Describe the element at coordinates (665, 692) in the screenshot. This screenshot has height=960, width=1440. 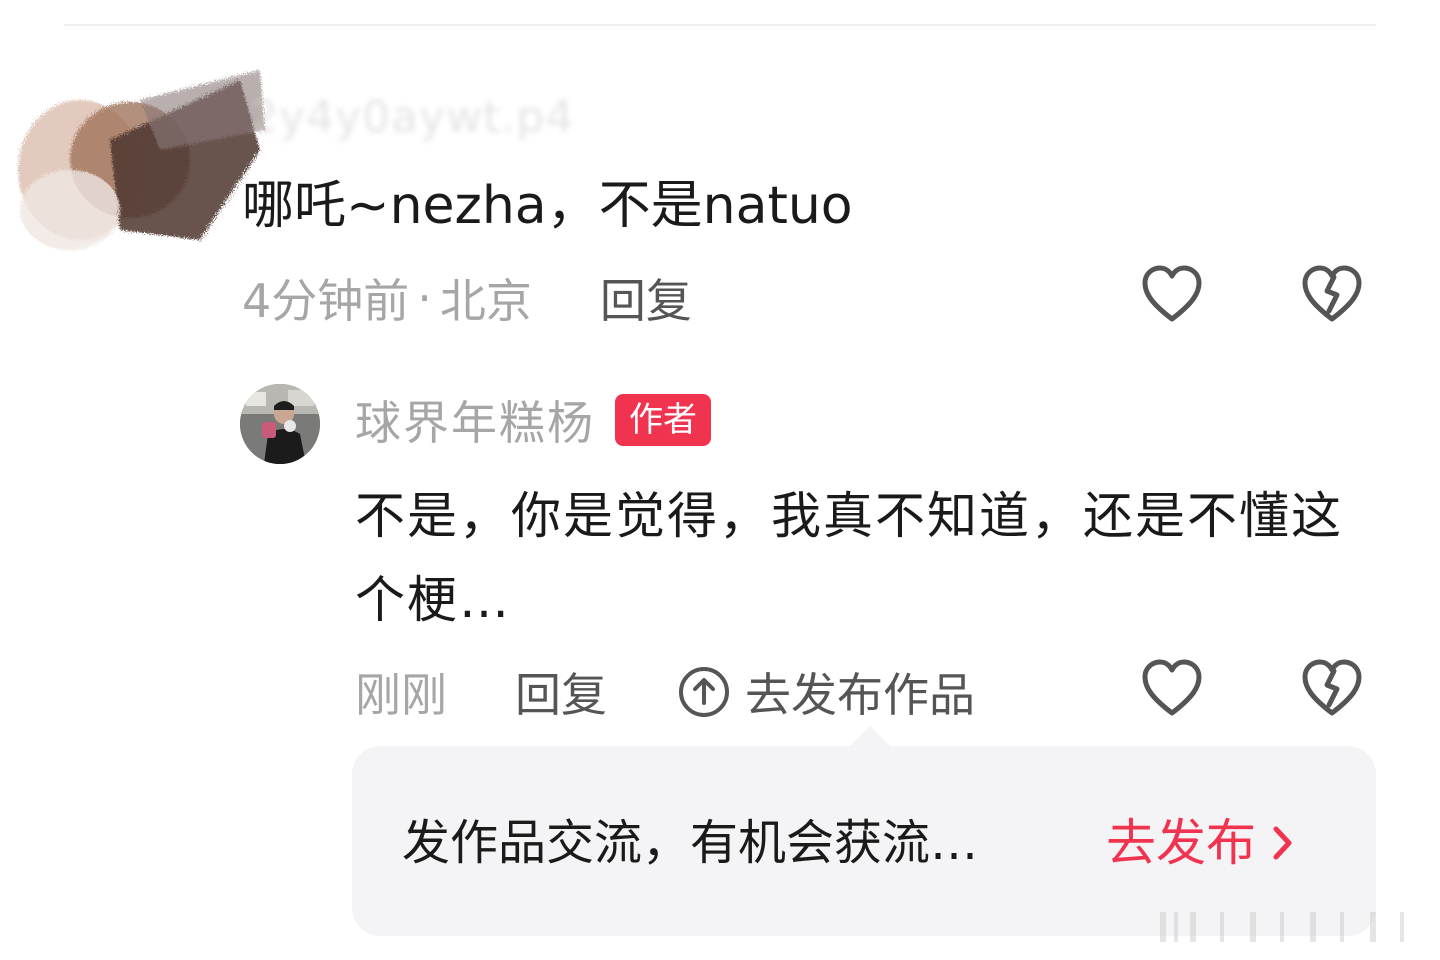
I see `author-reply-meta: 刚刚 回复 去发布作品` at that location.